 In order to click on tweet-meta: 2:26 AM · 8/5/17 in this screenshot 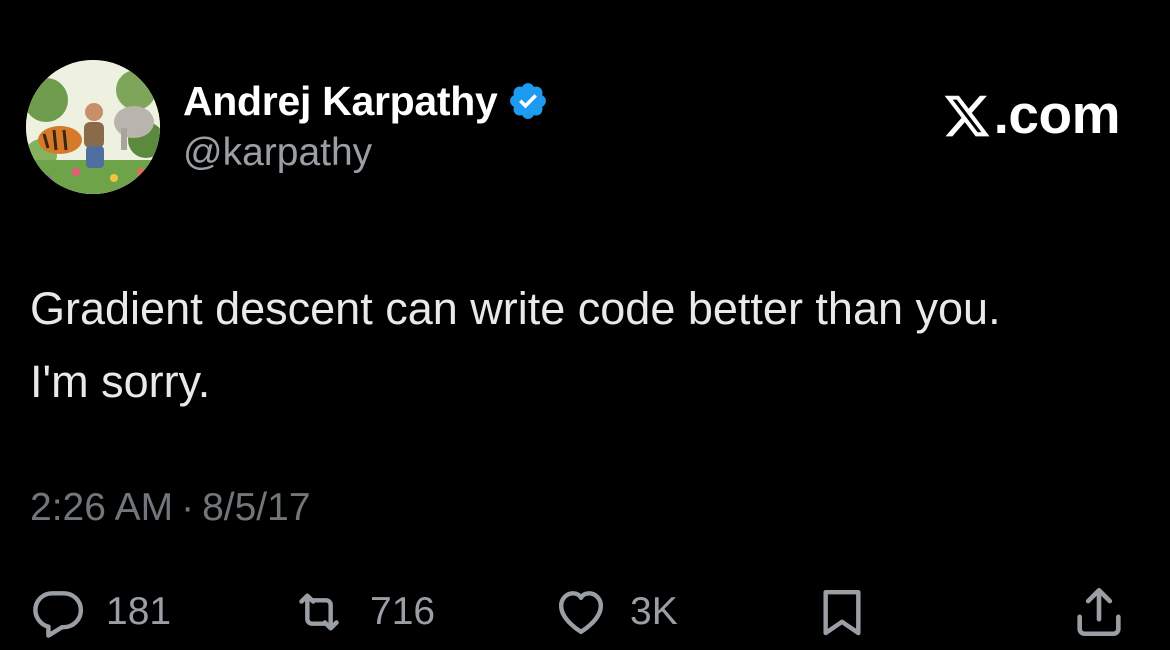, I will do `click(170, 508)`.